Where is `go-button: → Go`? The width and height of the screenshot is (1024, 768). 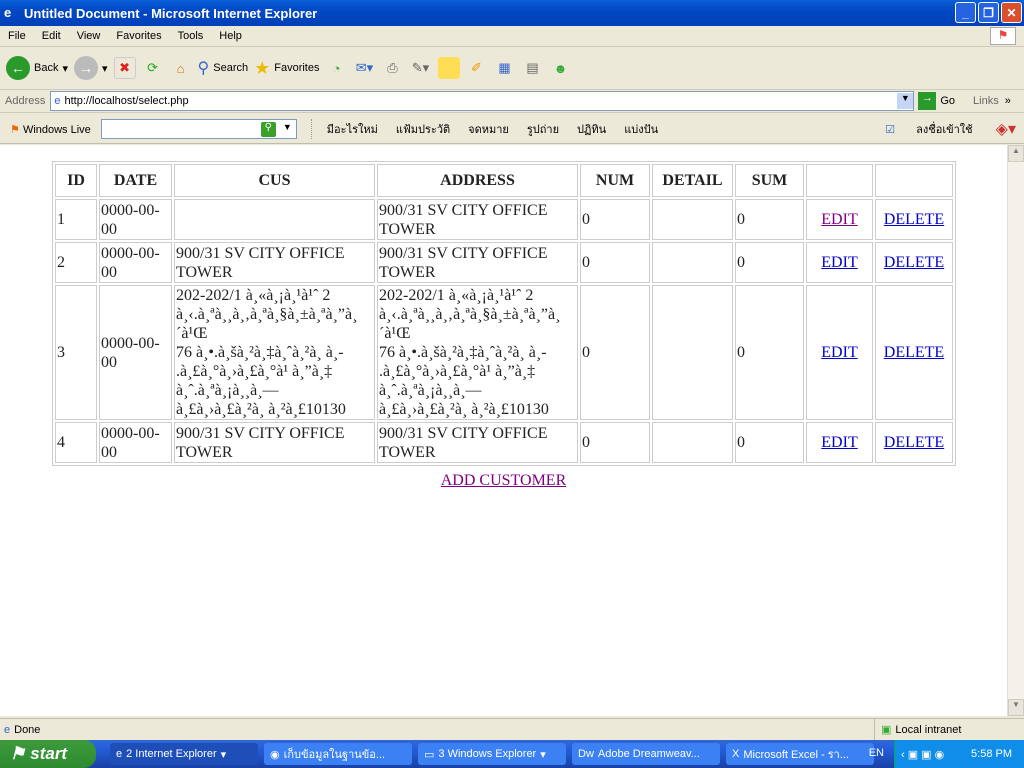
go-button: → Go is located at coordinates (936, 101).